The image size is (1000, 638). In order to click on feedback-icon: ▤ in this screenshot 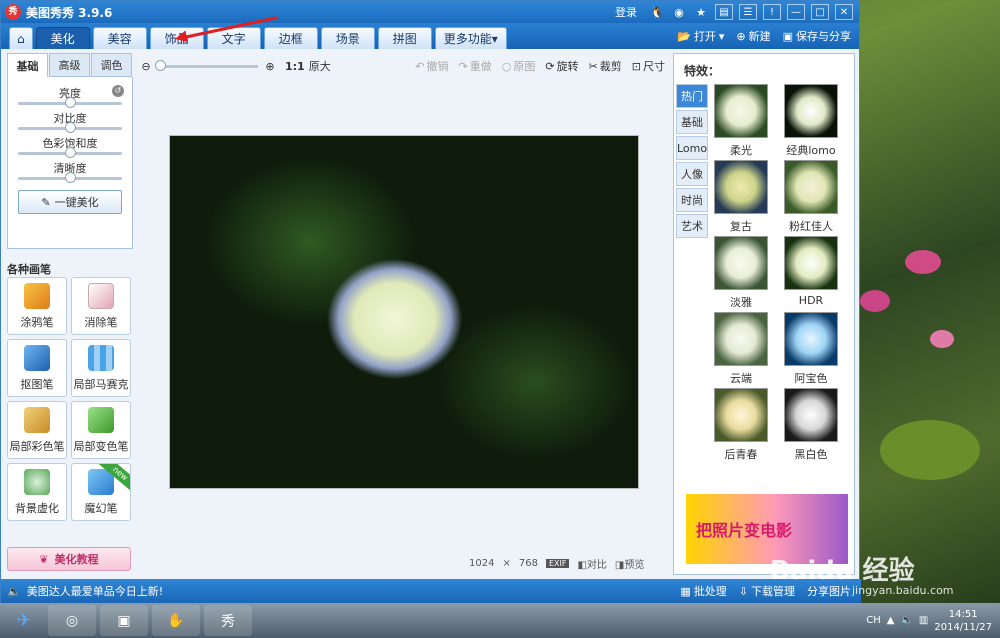, I will do `click(724, 12)`.